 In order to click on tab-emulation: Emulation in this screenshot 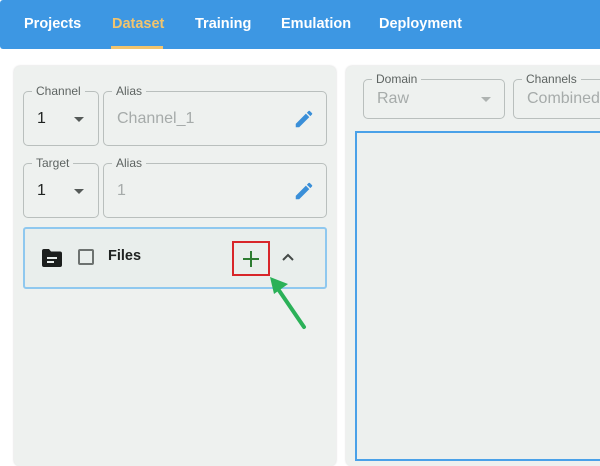, I will do `click(316, 24)`.